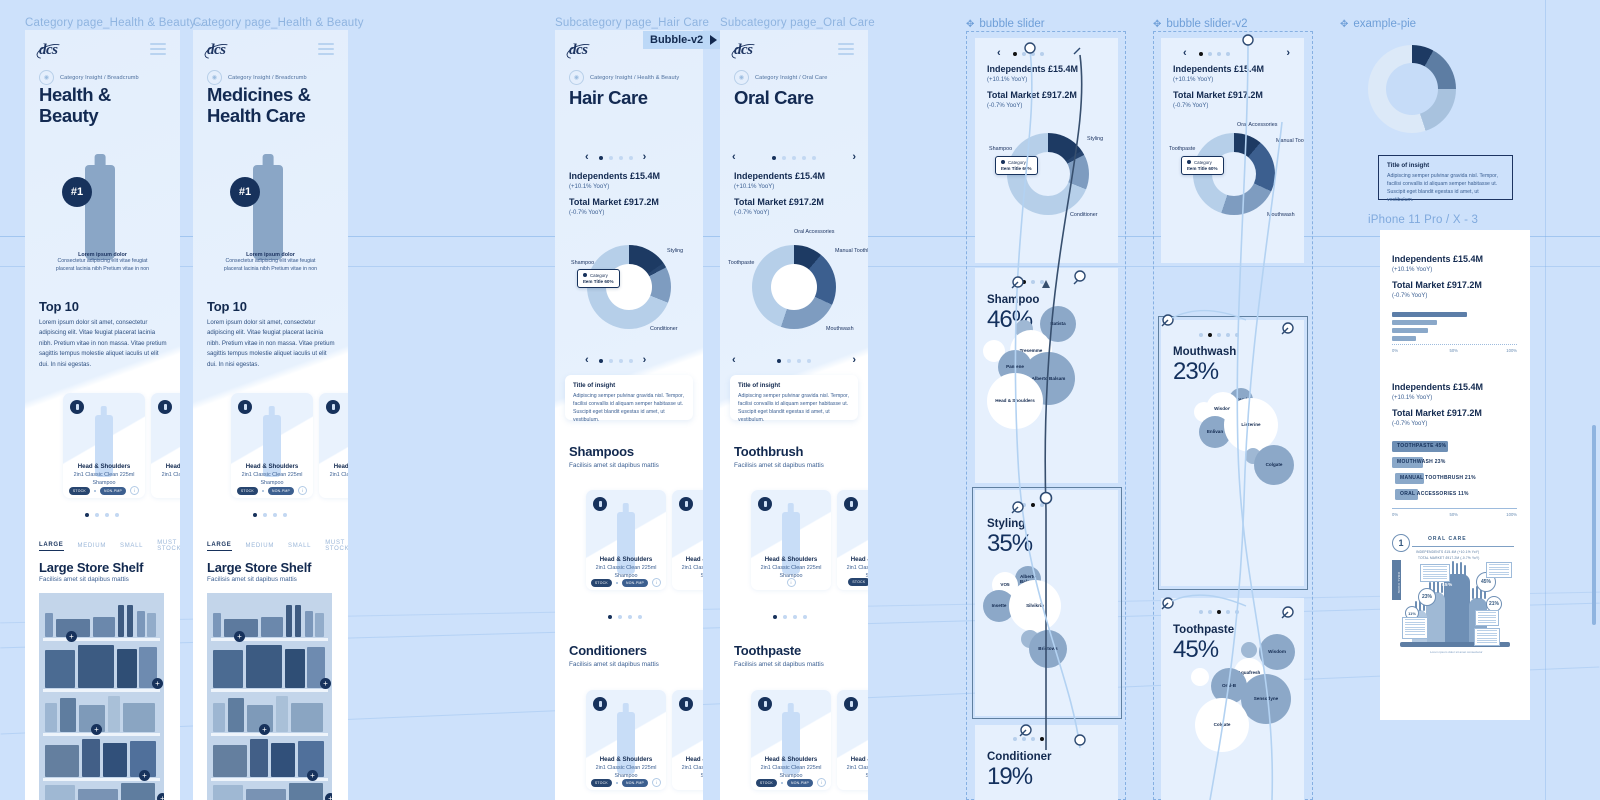 This screenshot has height=800, width=1600. Describe the element at coordinates (158, 50) in the screenshot. I see `menu-icon` at that location.